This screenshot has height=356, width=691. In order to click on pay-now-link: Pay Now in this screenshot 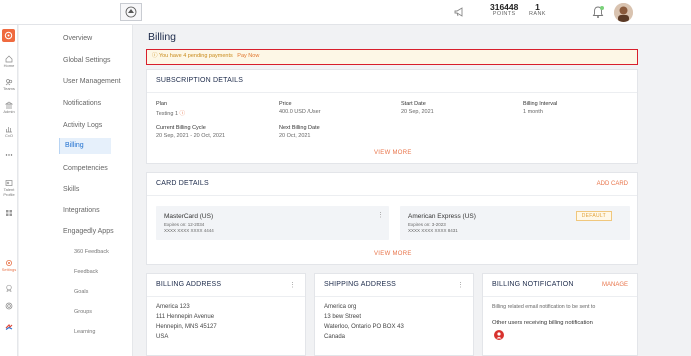, I will do `click(248, 56)`.